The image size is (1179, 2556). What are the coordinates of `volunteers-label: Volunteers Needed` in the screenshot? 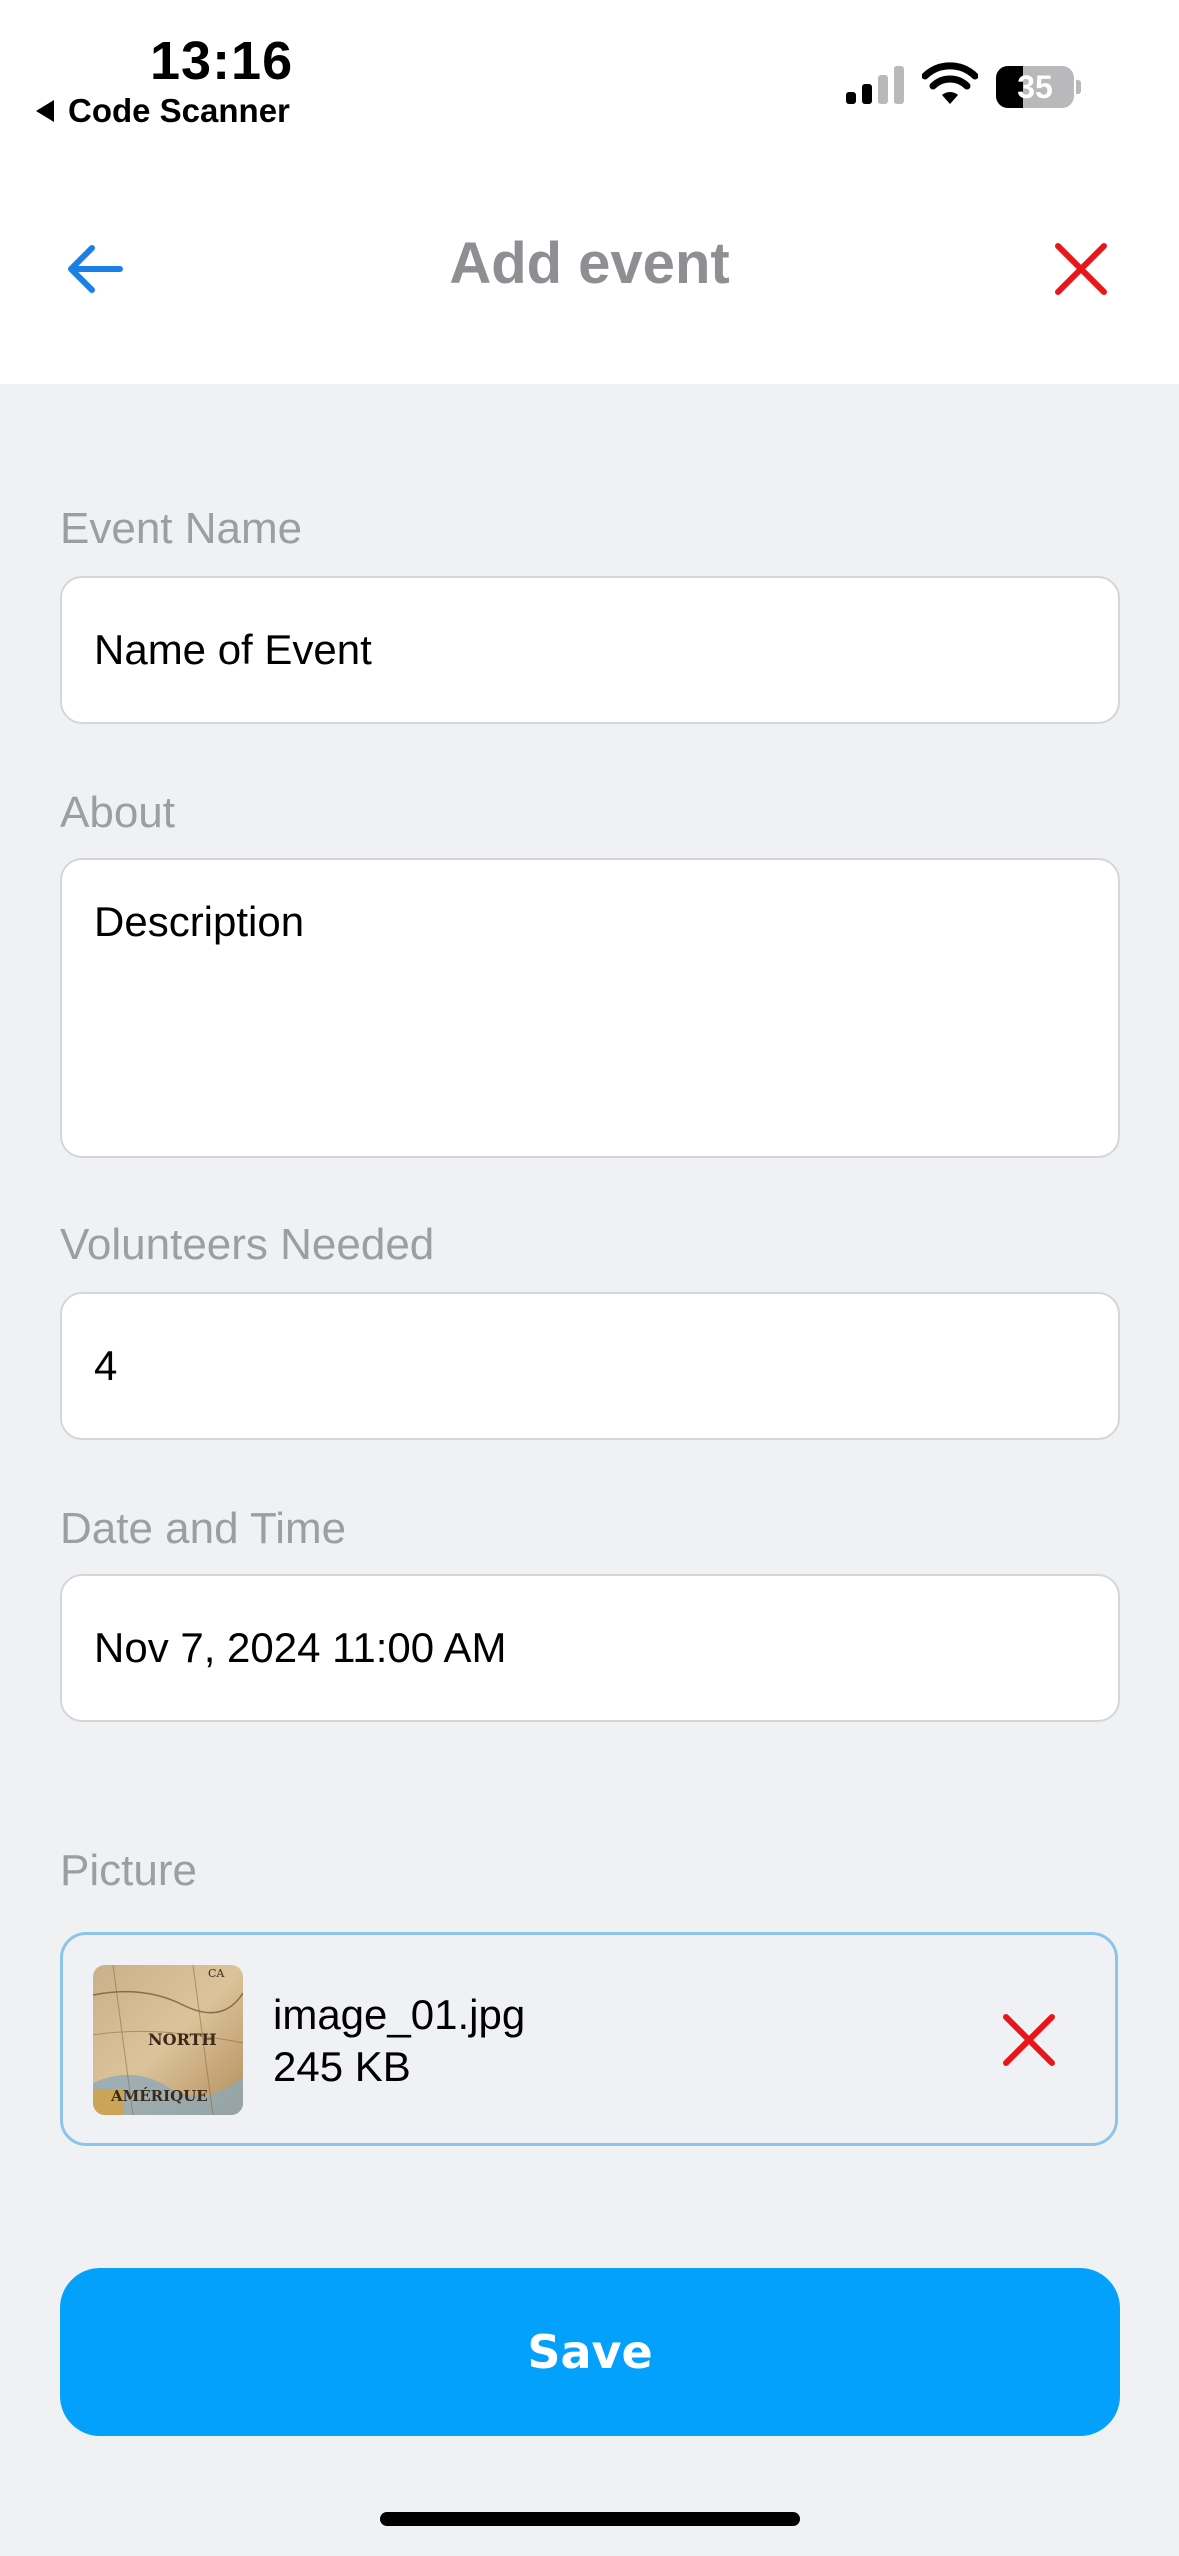 It's located at (247, 1244).